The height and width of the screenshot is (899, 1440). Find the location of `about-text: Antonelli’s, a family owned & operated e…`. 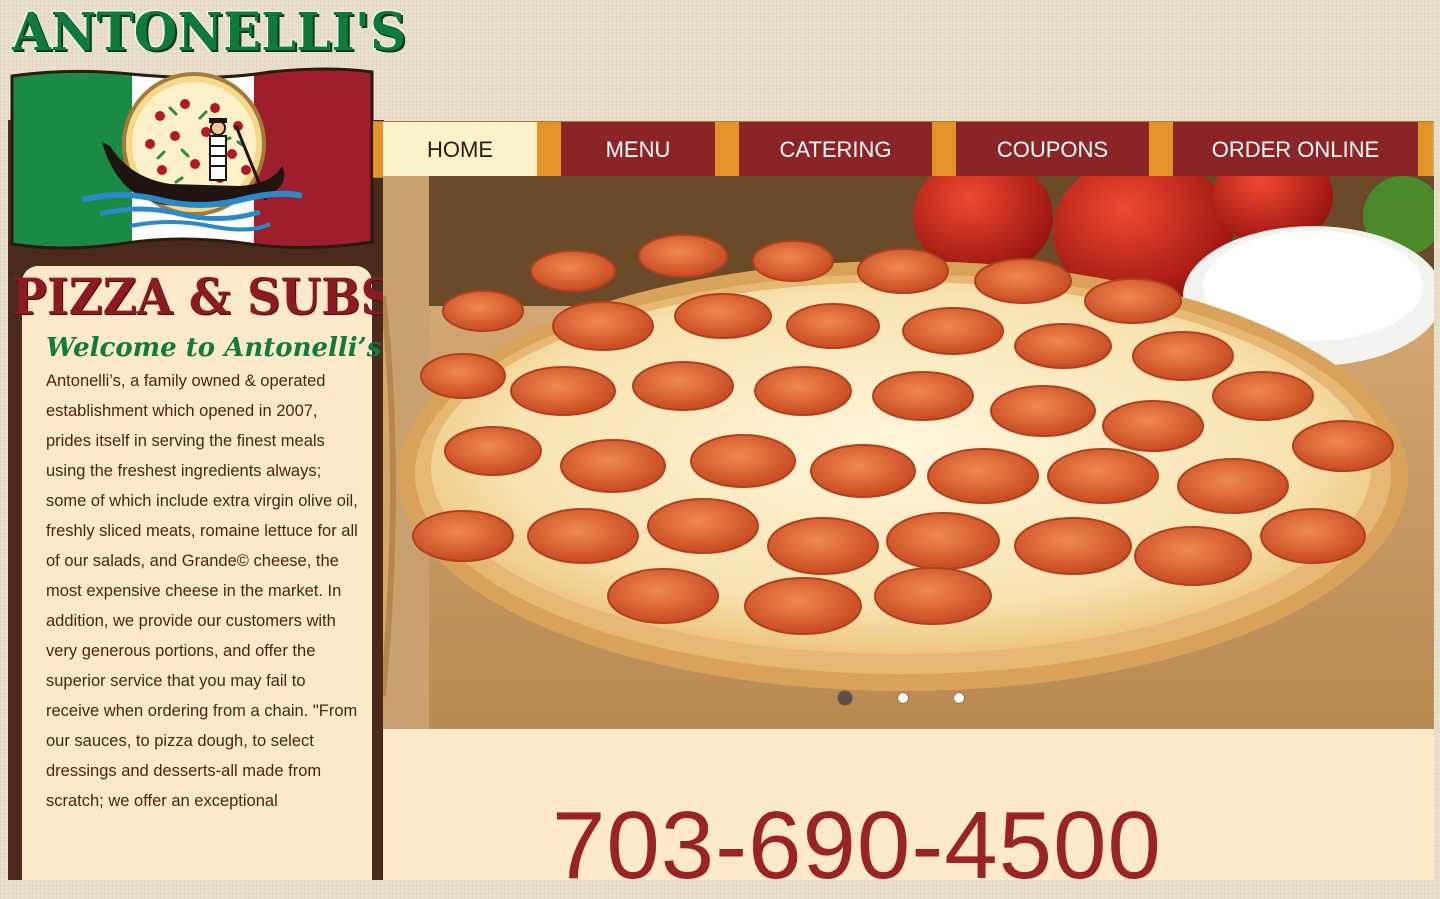

about-text: Antonelli’s, a family owned & operated e… is located at coordinates (202, 591).